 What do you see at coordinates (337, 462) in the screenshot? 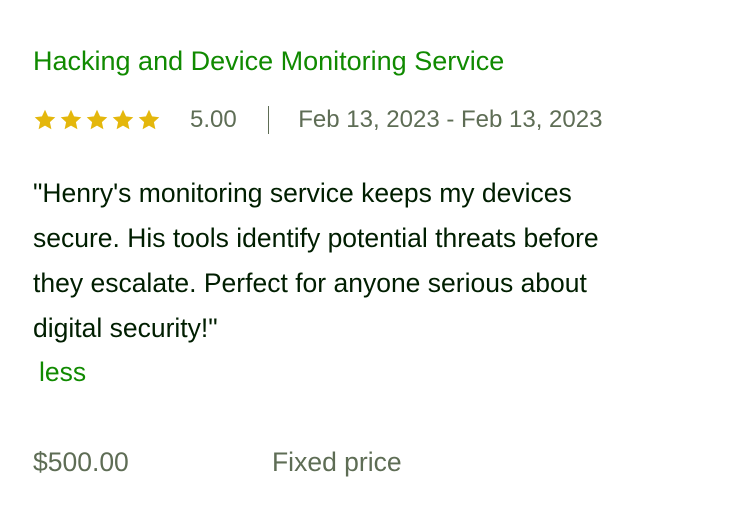
I see `price-type-label: Fixed price` at bounding box center [337, 462].